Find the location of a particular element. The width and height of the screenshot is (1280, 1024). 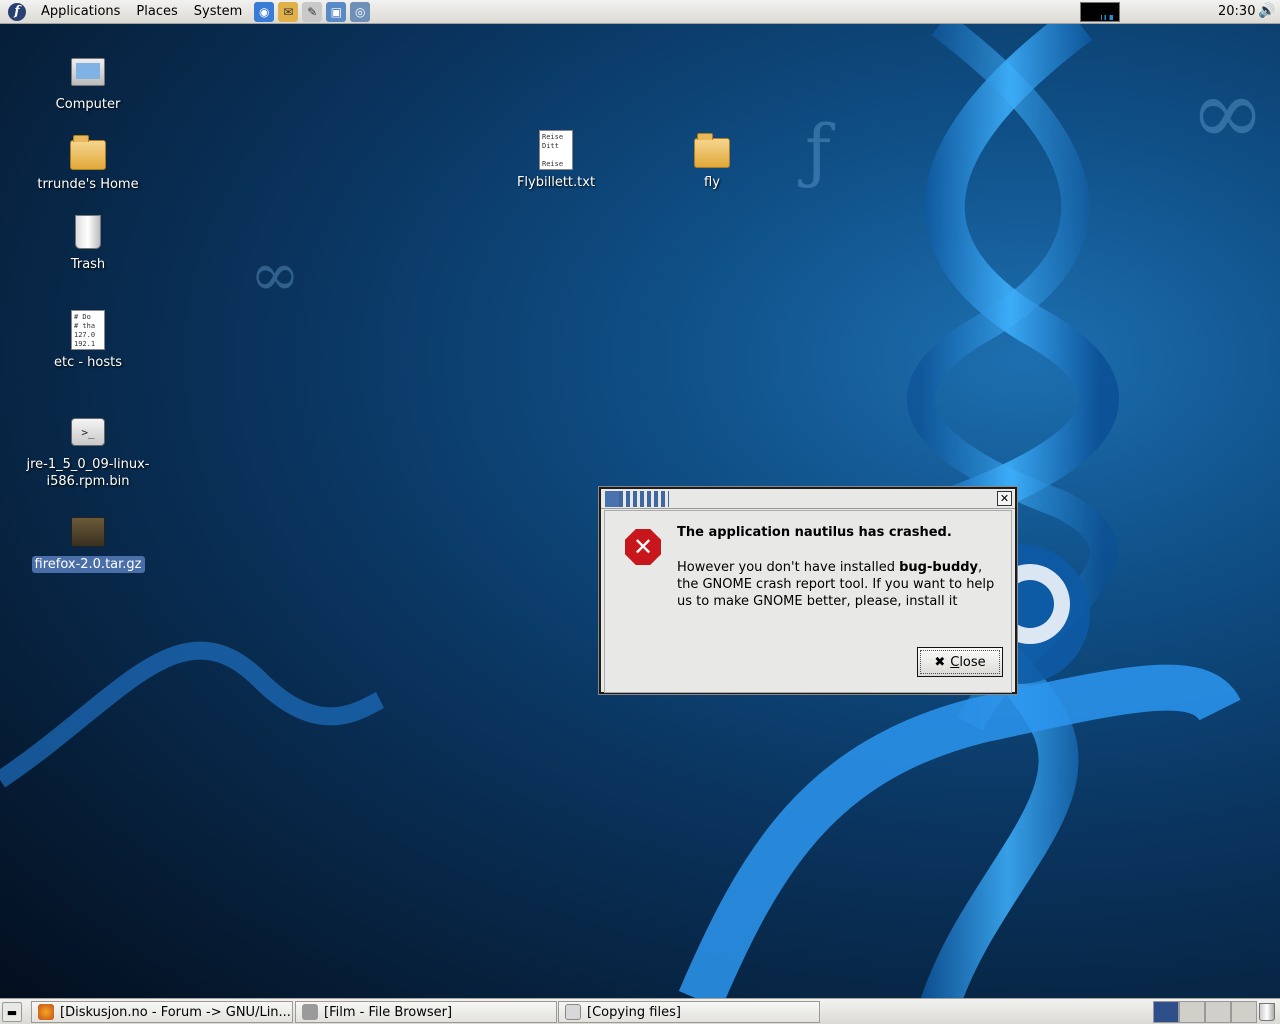

dialog-heading: The application nautilus has crashed. is located at coordinates (814, 532).